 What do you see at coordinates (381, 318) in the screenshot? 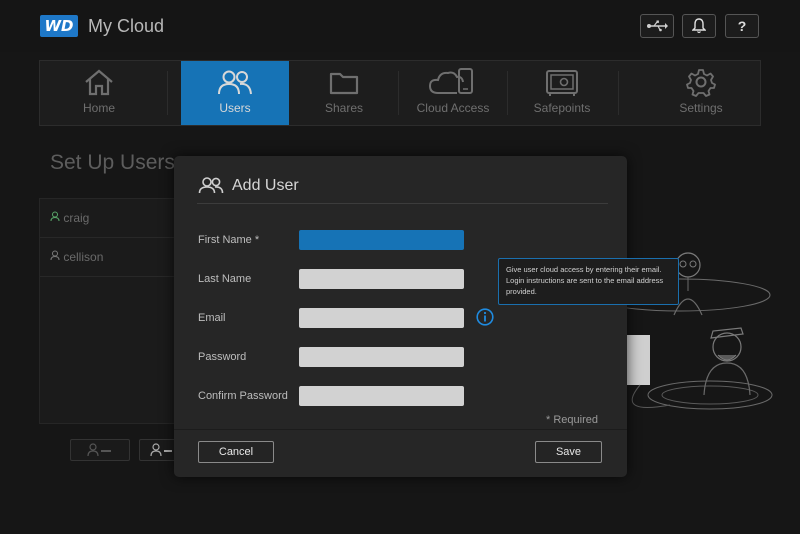
I see `email-field` at bounding box center [381, 318].